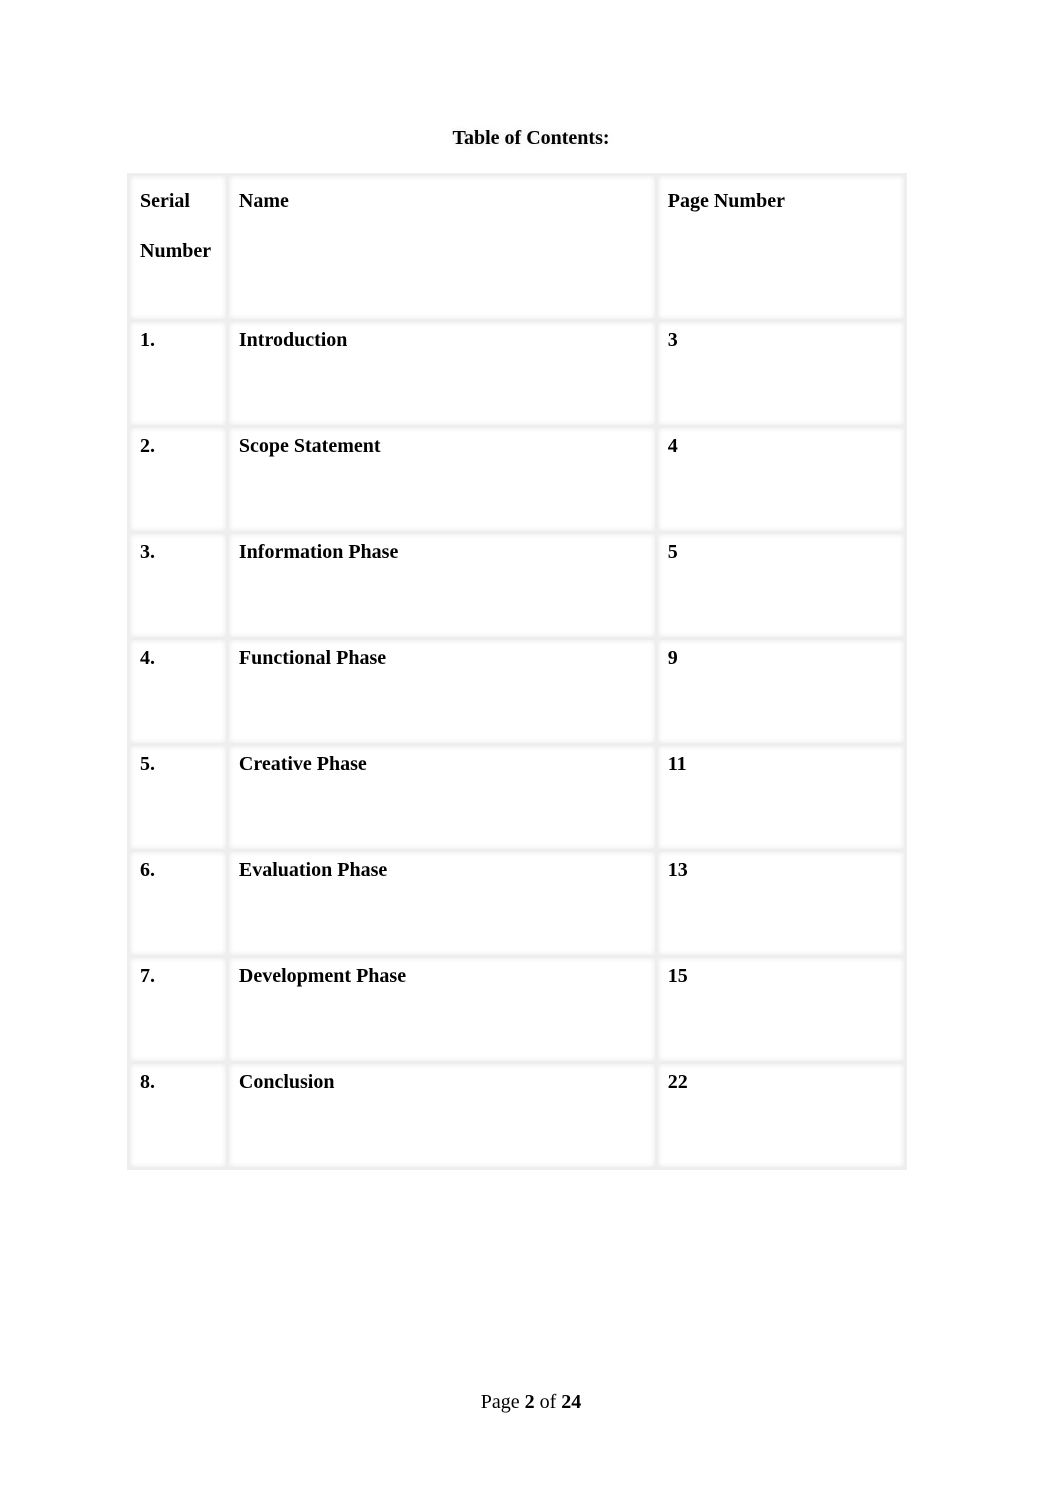  I want to click on header-serial-line1: Serial, so click(165, 201).